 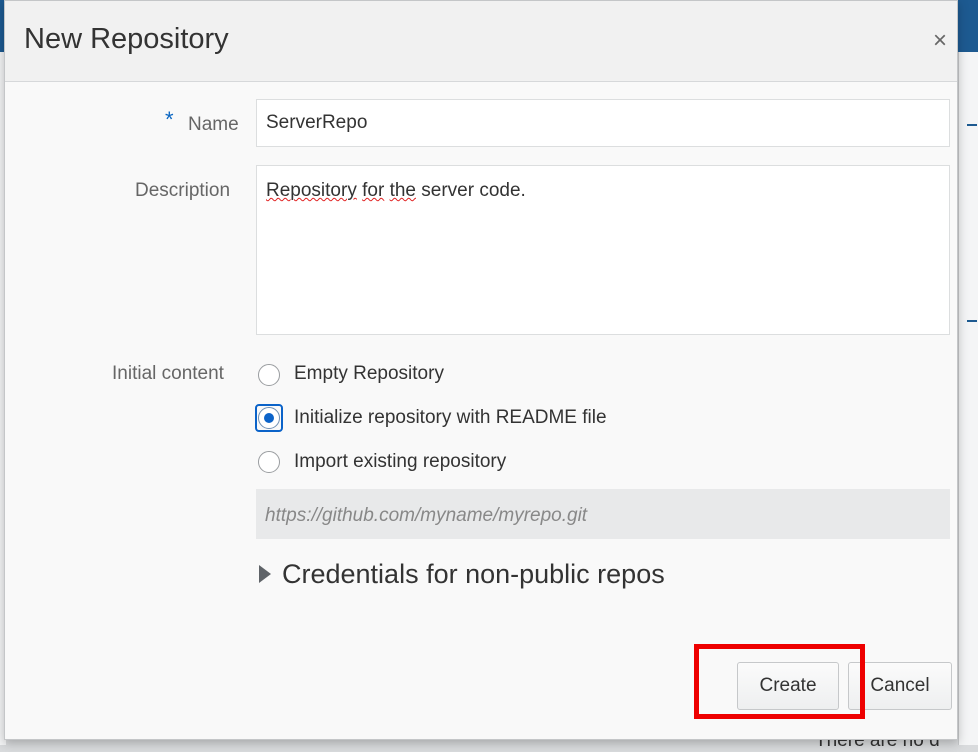 I want to click on description-word: the, so click(x=402, y=190).